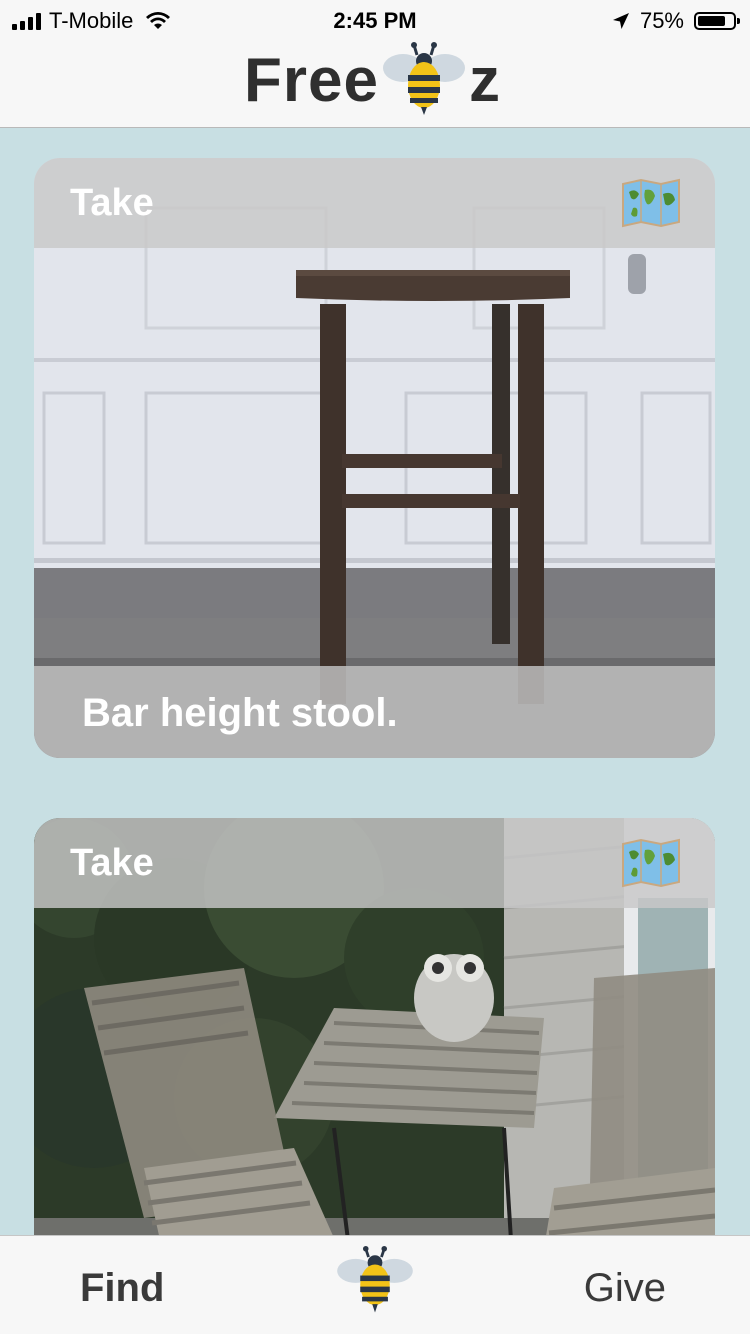 The height and width of the screenshot is (1334, 750). What do you see at coordinates (311, 80) in the screenshot?
I see `logo-text-left: Free` at bounding box center [311, 80].